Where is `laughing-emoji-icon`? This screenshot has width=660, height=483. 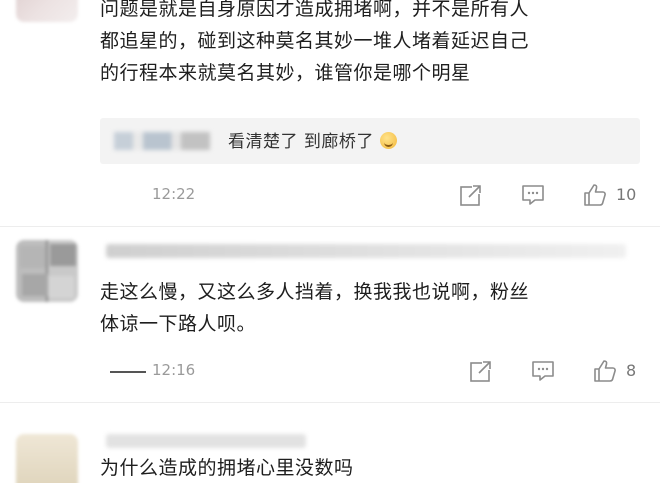 laughing-emoji-icon is located at coordinates (388, 140).